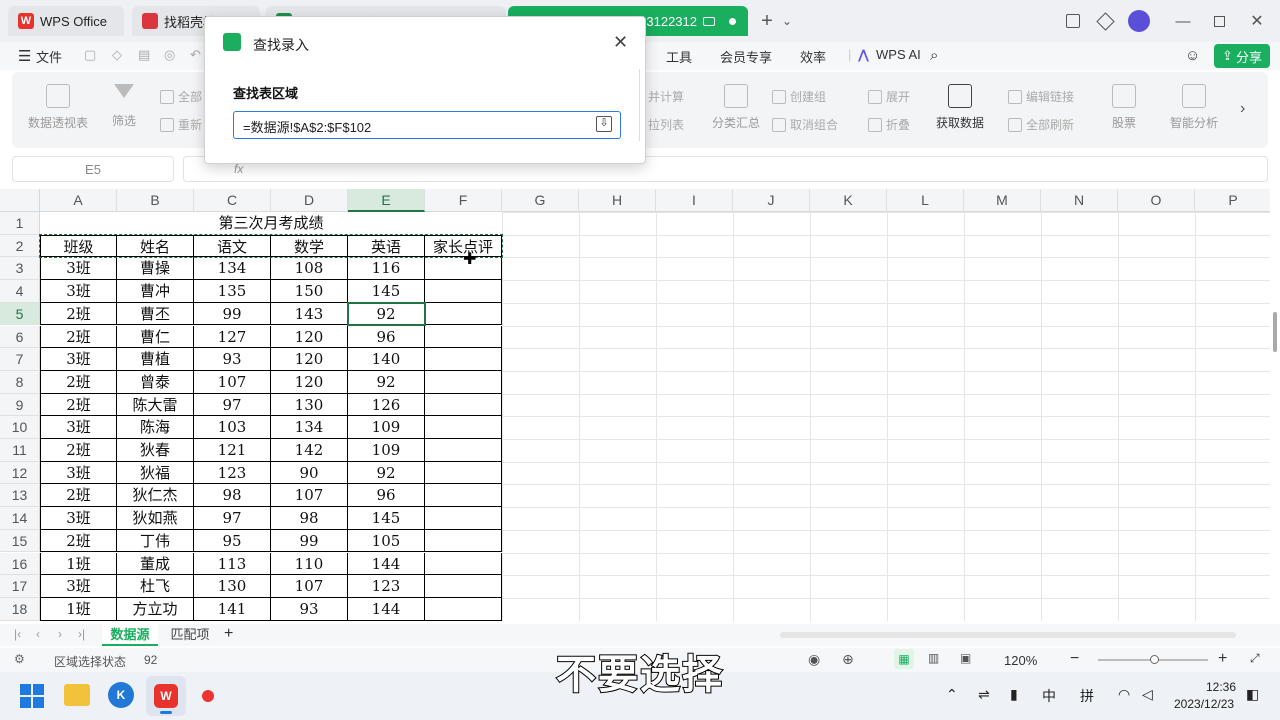 The width and height of the screenshot is (1280, 720). I want to click on row-header-4: 4, so click(20, 291).